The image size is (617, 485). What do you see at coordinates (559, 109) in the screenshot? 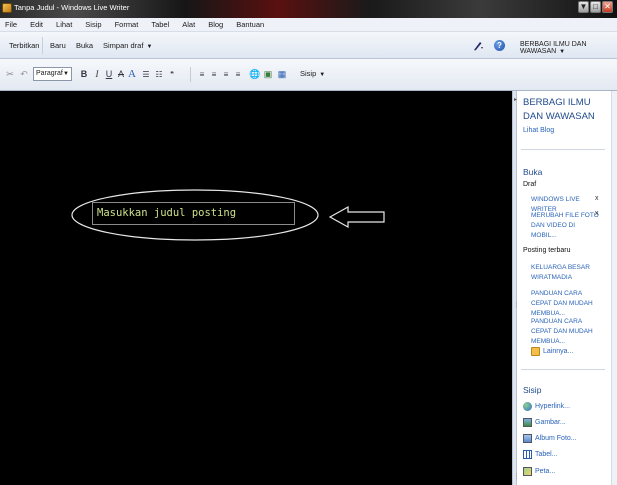
I see `sidebar-blog-name: BERBAGI ILMU DAN WAWASAN` at bounding box center [559, 109].